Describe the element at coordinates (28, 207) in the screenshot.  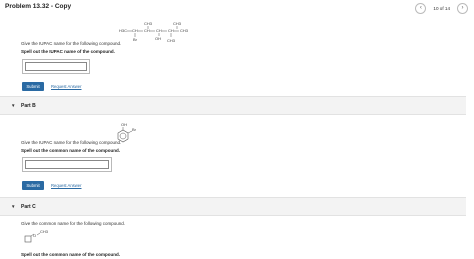
I see `part-title: Part C` at that location.